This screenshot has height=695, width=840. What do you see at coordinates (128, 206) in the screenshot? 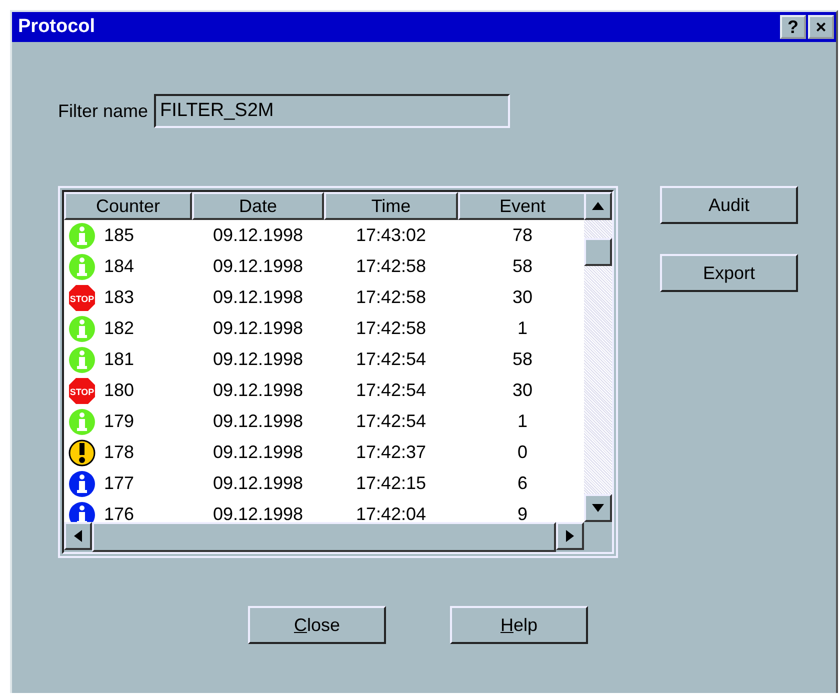
I see `column-header: Counter` at bounding box center [128, 206].